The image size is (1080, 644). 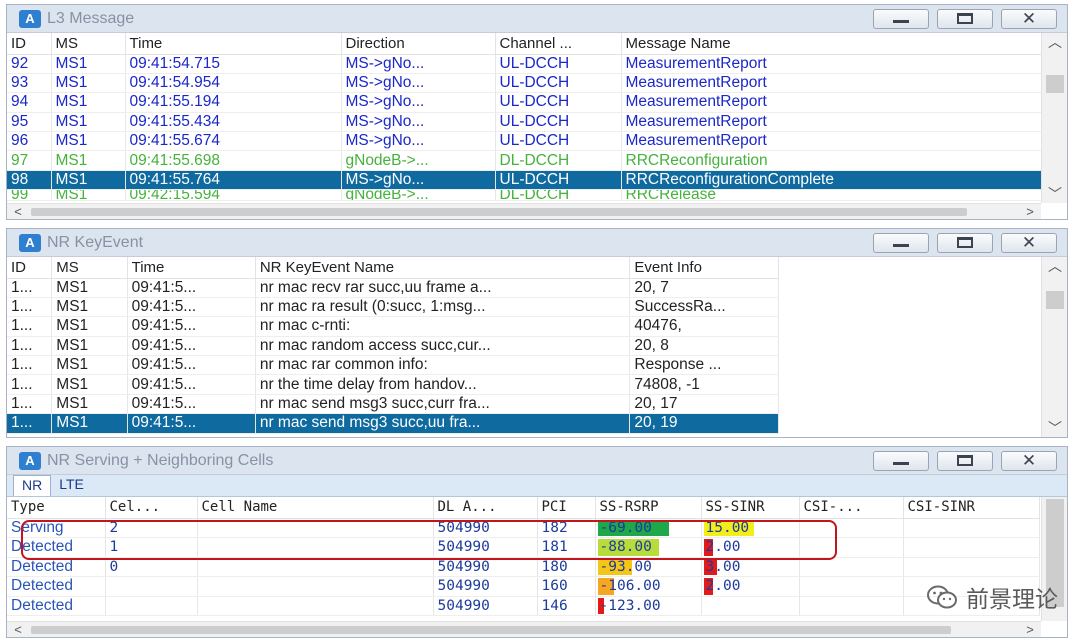 I want to click on cells-column-header: Cell Name, so click(x=315, y=508).